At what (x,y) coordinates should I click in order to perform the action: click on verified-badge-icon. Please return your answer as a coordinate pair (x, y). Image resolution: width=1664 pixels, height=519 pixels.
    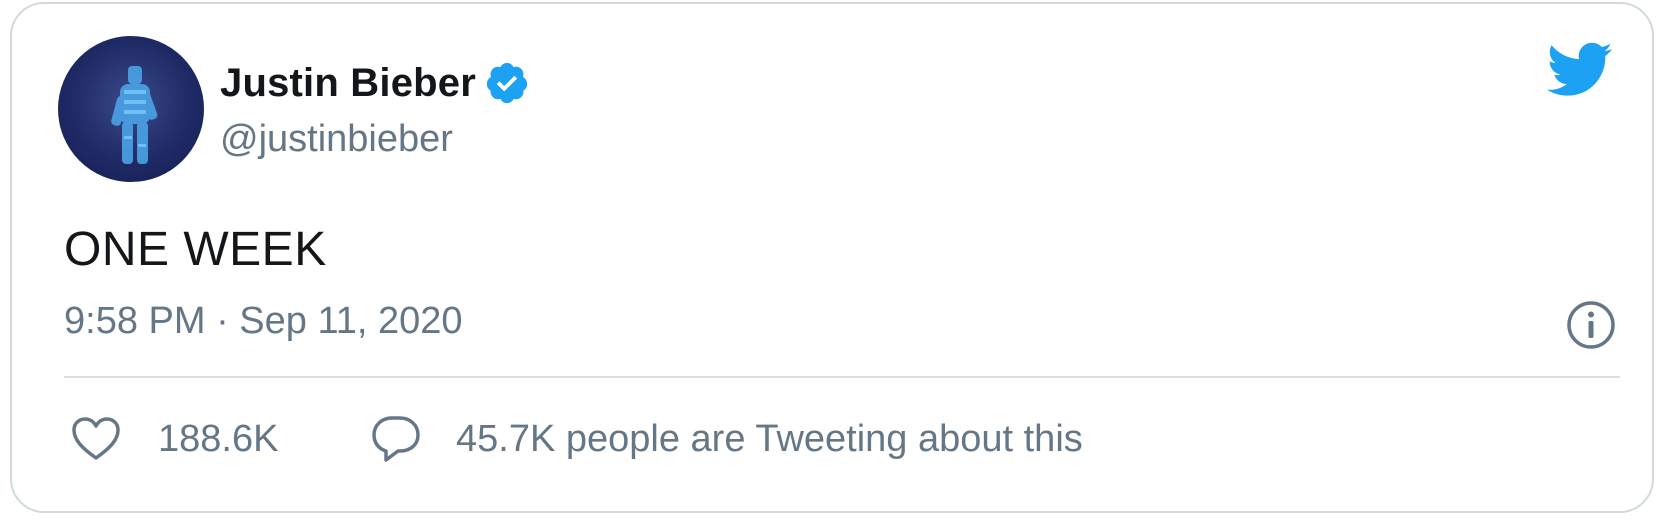
    Looking at the image, I should click on (507, 83).